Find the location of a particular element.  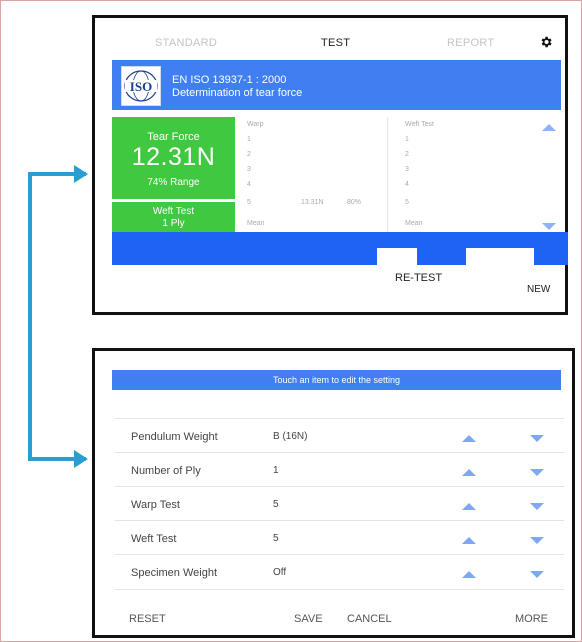

setting-row-specimen-weight: Specimen Weight Off is located at coordinates (339, 572).